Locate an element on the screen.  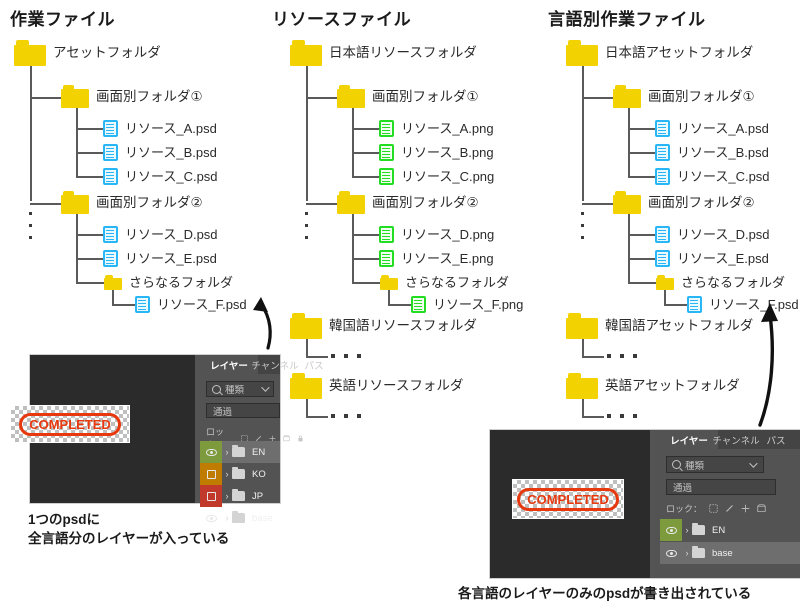
tree-root-folder: 韓国語アセットフォルダ is located at coordinates (659, 326).